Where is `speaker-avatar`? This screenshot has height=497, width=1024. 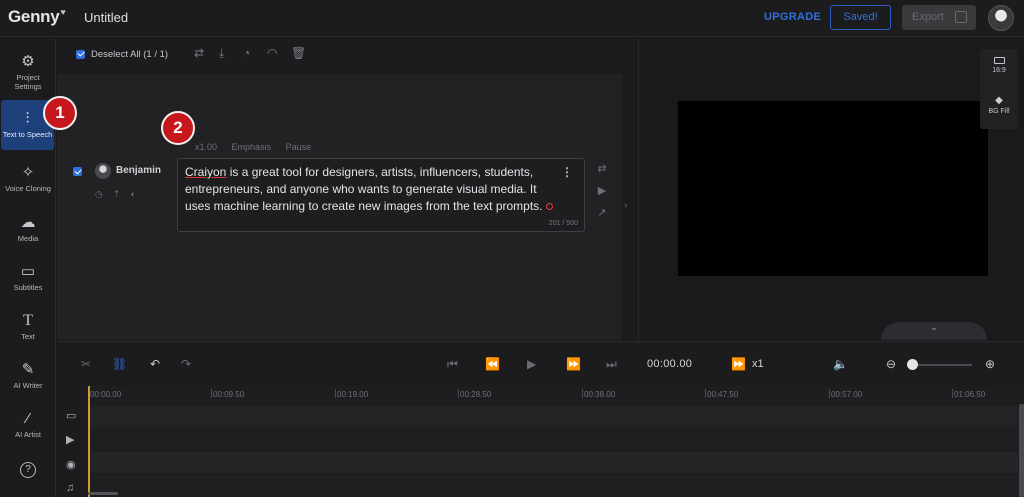 speaker-avatar is located at coordinates (103, 171).